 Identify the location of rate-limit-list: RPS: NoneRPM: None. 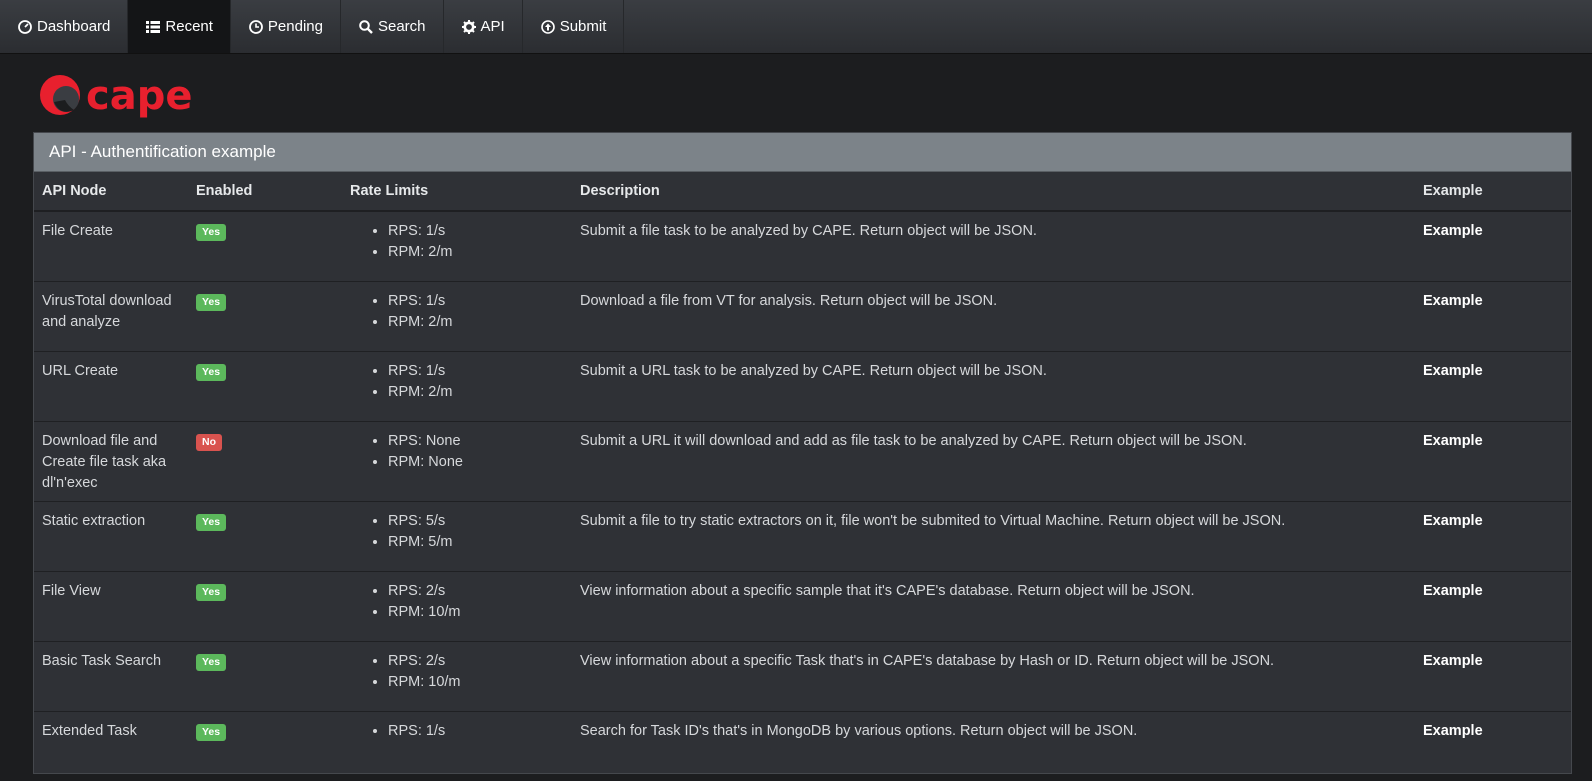
(457, 452).